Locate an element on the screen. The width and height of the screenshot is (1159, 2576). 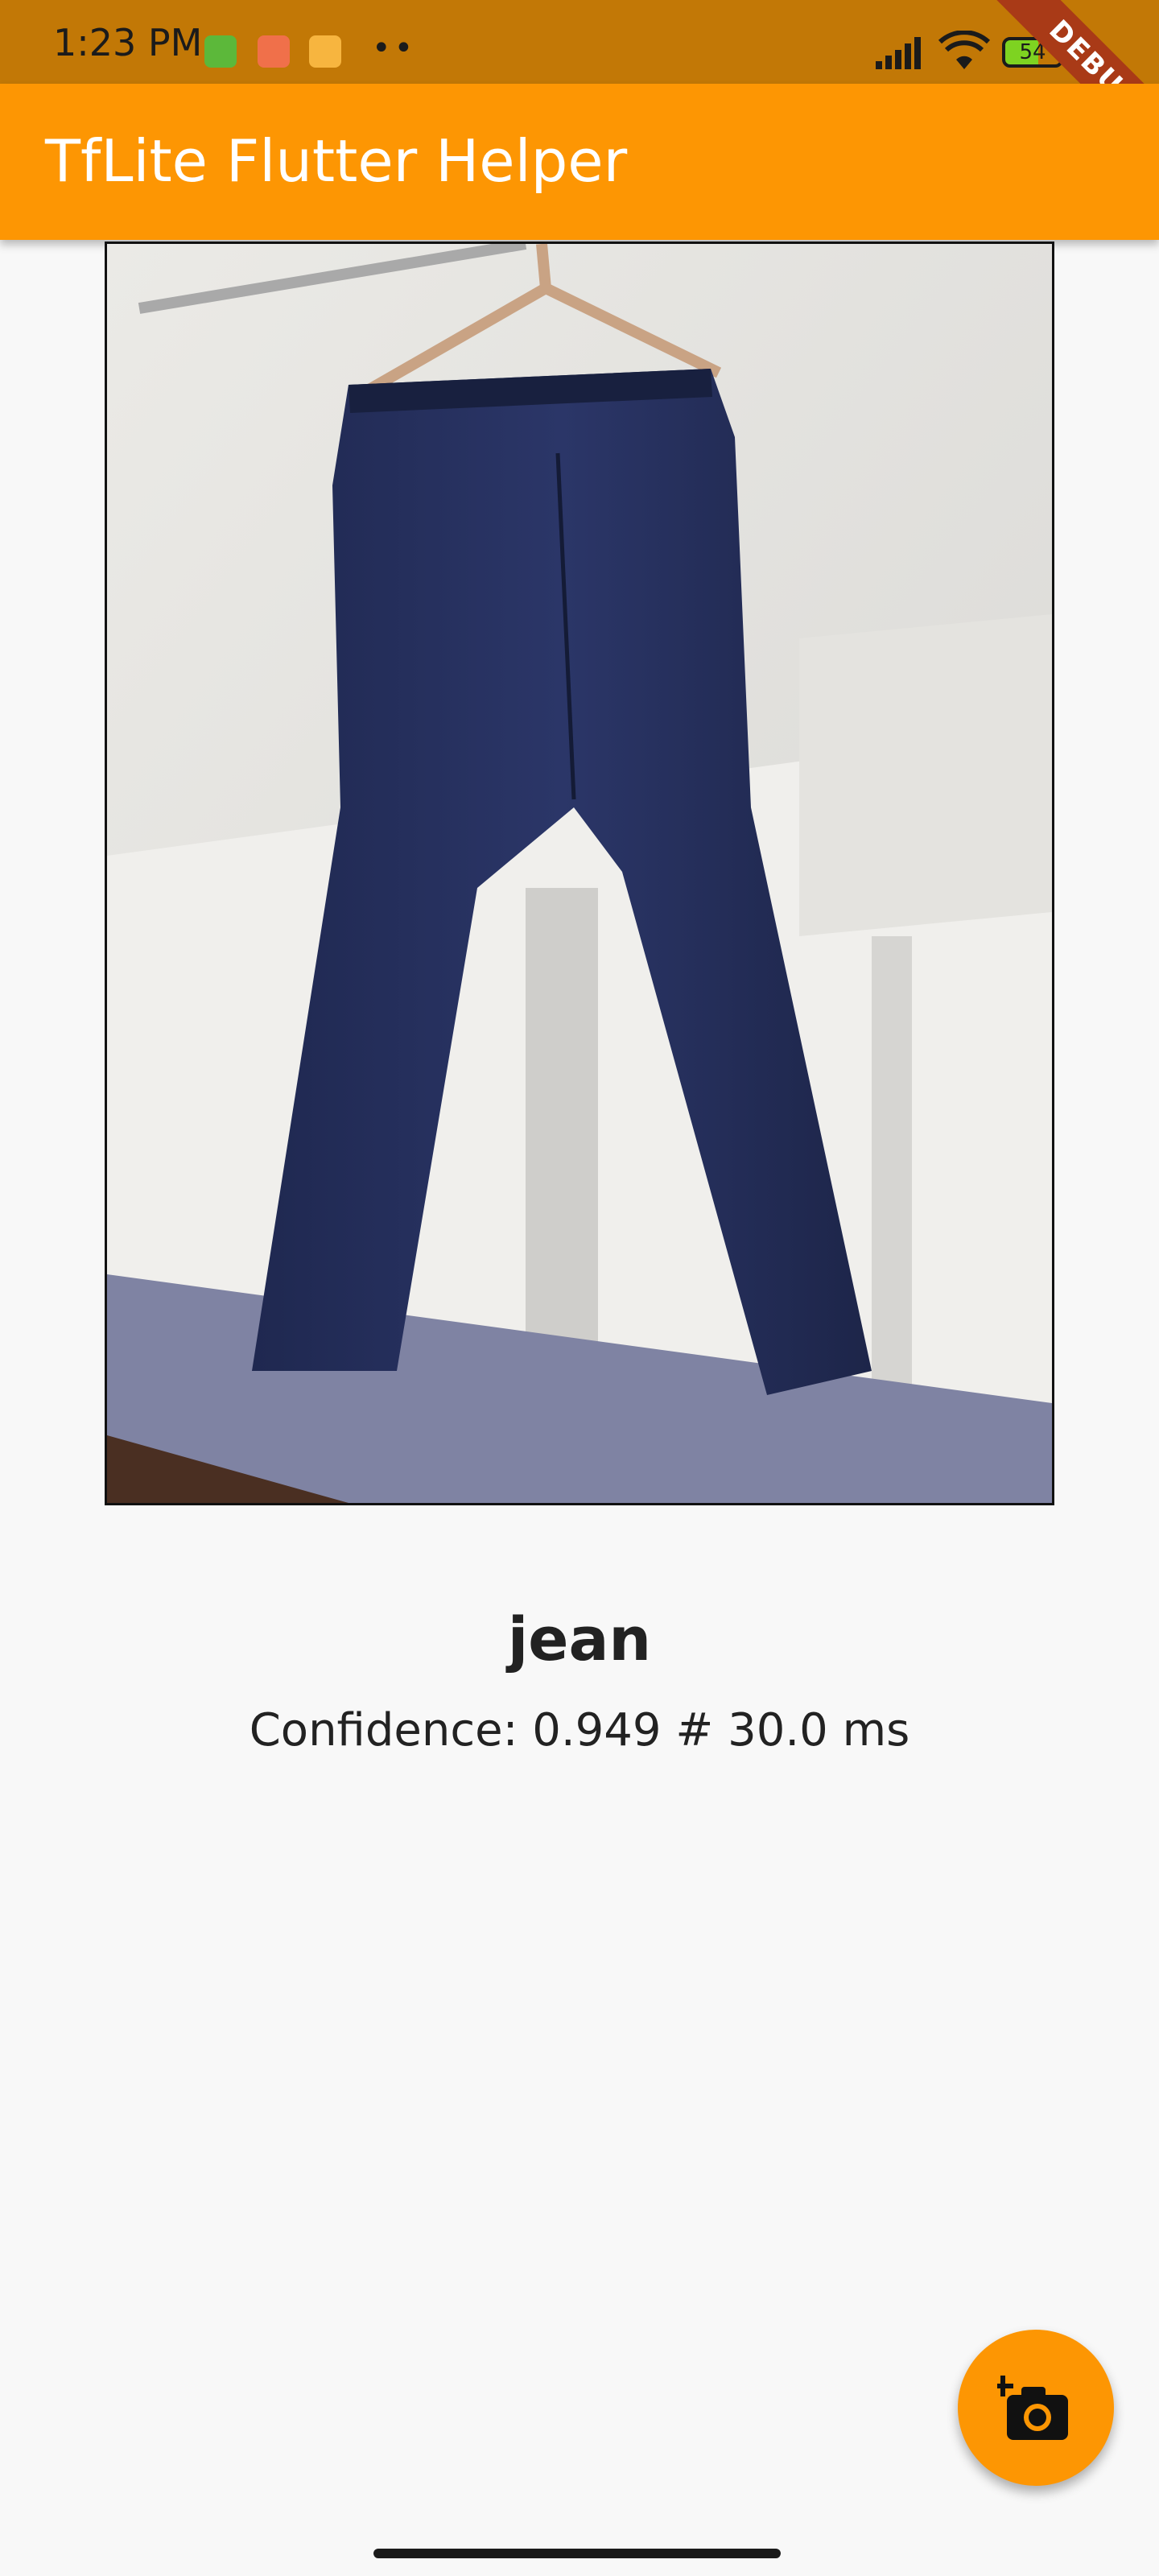
shopping-icon is located at coordinates (274, 51).